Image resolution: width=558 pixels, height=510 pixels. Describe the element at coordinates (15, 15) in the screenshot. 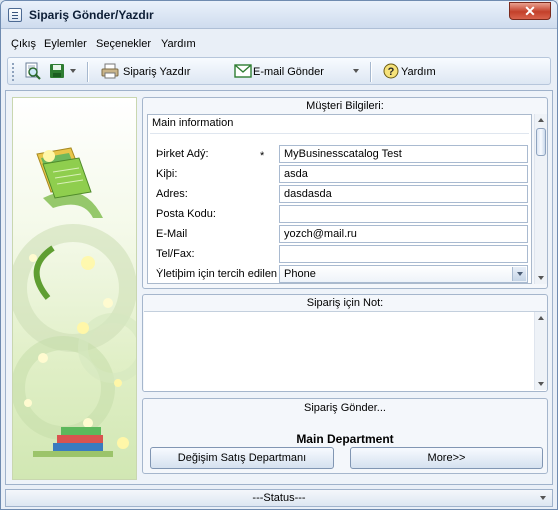

I see `window-menu-icon` at that location.